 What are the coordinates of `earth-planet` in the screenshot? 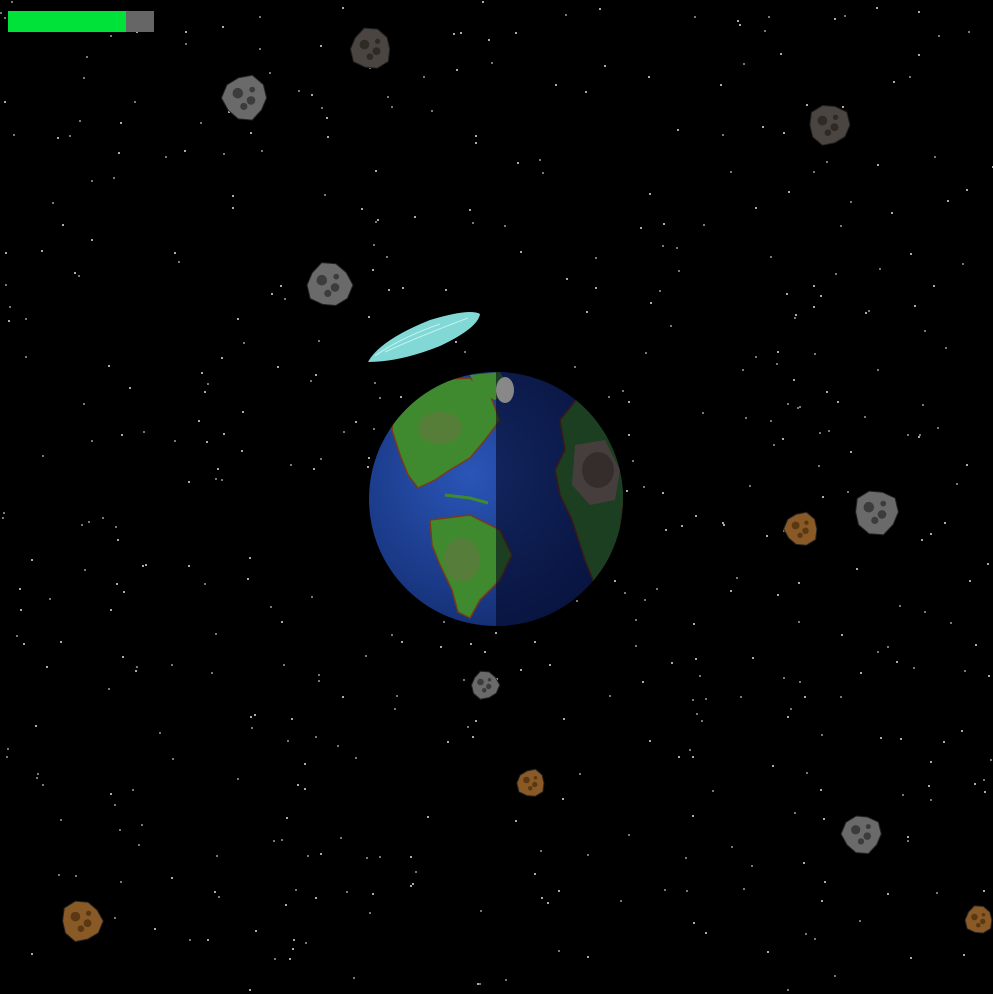 It's located at (496, 499).